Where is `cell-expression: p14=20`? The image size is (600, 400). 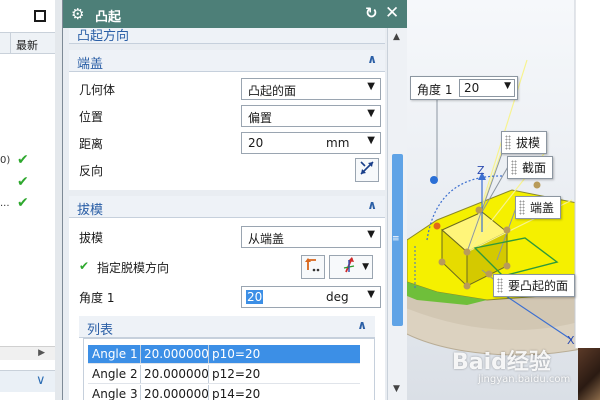
cell-expression: p14=20 is located at coordinates (236, 393).